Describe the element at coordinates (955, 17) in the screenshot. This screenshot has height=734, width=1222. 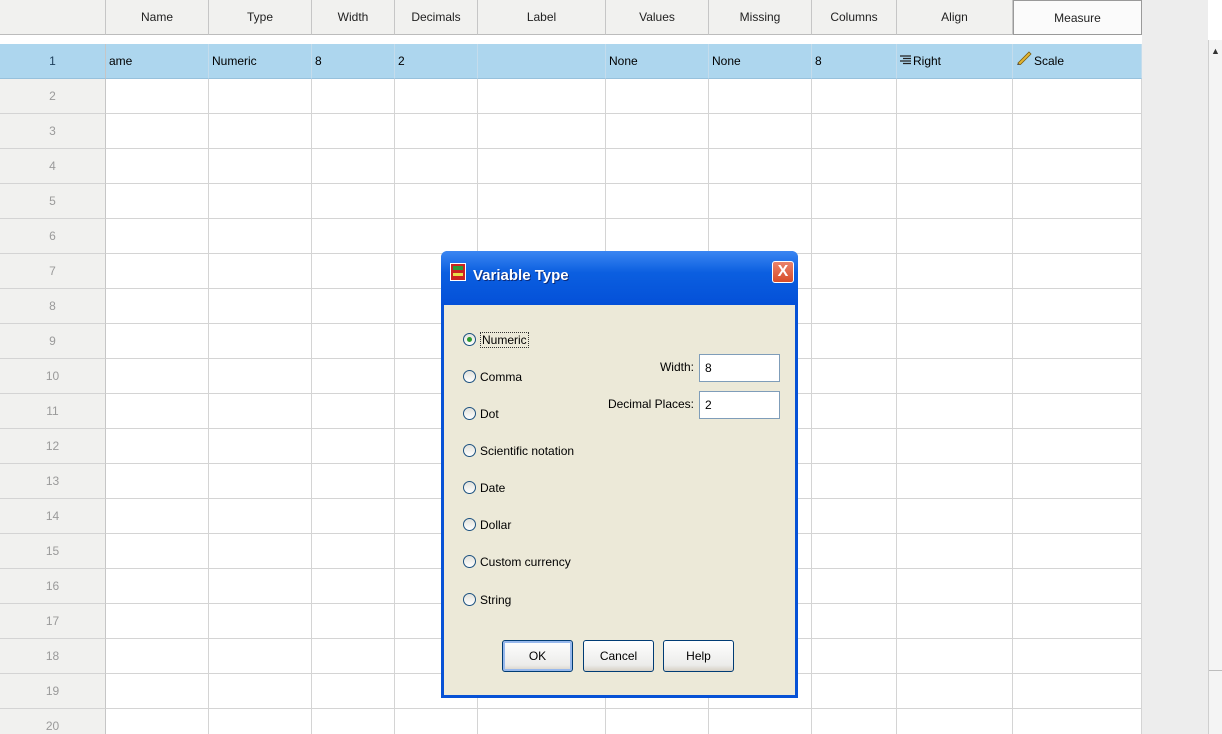
I see `col-header-align: Align` at that location.